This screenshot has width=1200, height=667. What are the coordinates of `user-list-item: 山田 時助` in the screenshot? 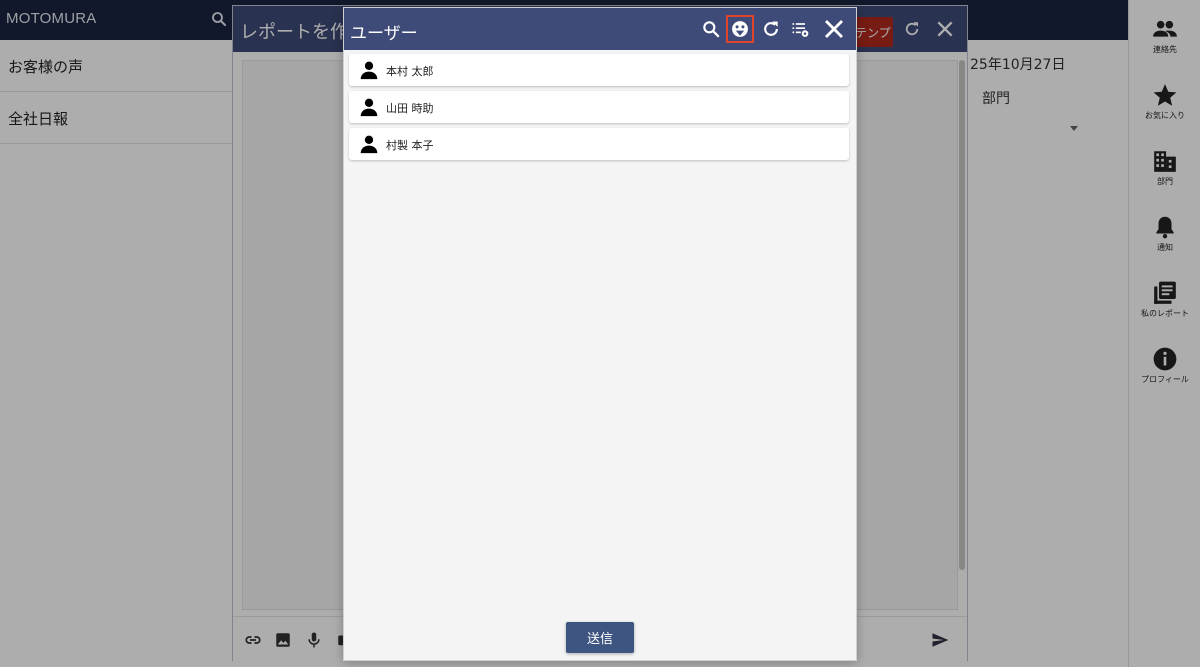 It's located at (599, 107).